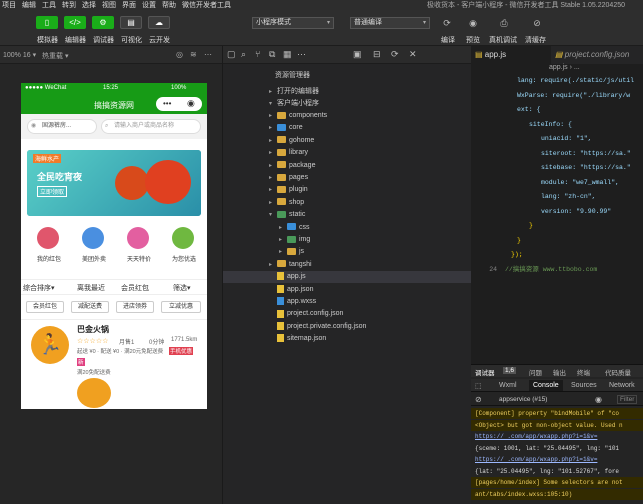 The height and width of the screenshot is (504, 643). What do you see at coordinates (511, 55) in the screenshot?
I see `tab-app-js: ▤ app.js` at bounding box center [511, 55].